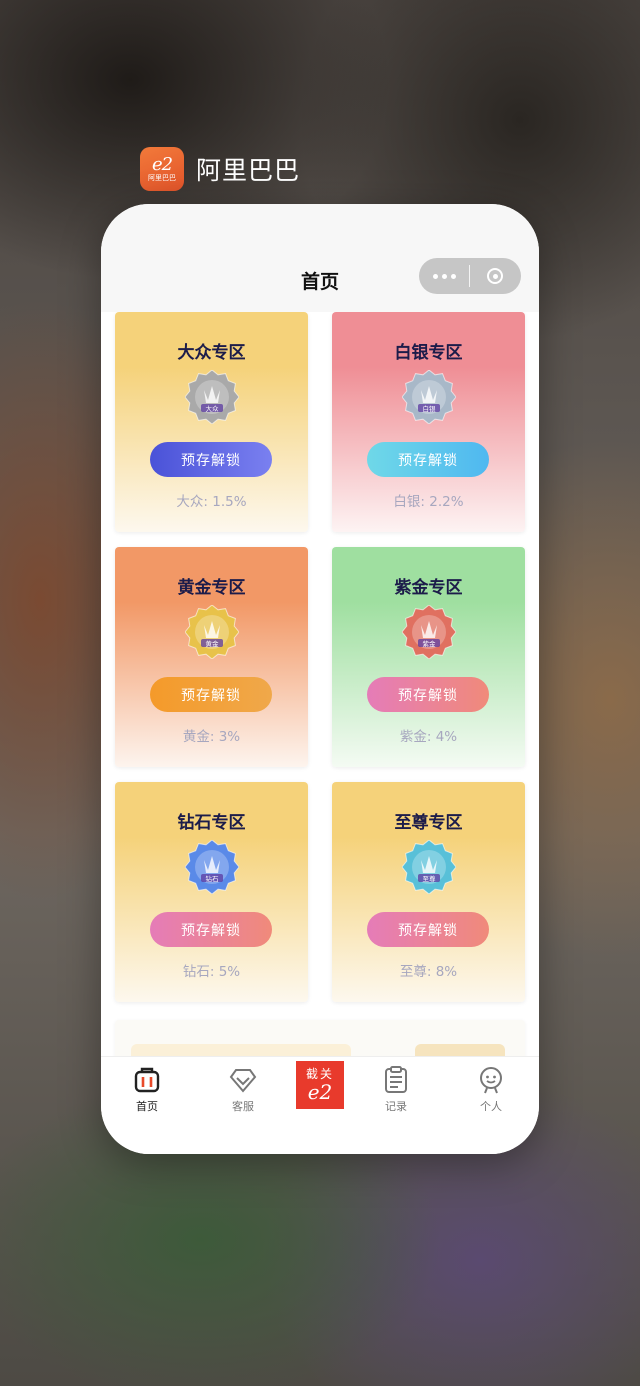 This screenshot has height=1386, width=640. I want to click on capsule-divider, so click(469, 276).